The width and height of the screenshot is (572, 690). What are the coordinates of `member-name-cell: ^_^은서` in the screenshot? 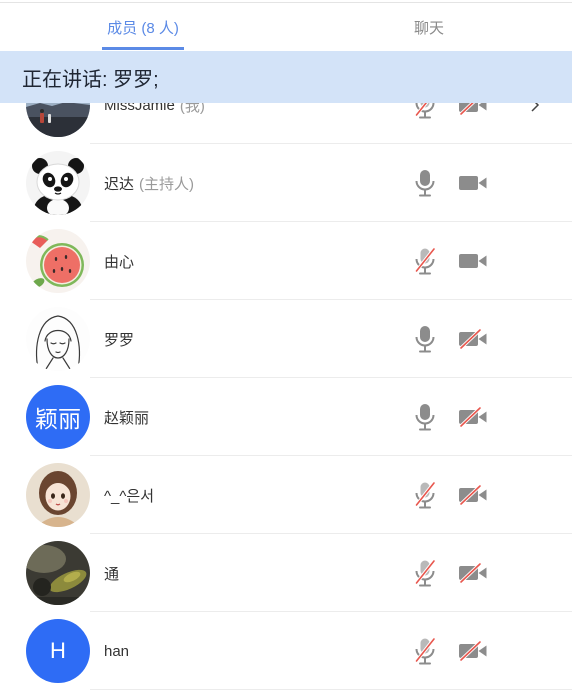 It's located at (129, 495).